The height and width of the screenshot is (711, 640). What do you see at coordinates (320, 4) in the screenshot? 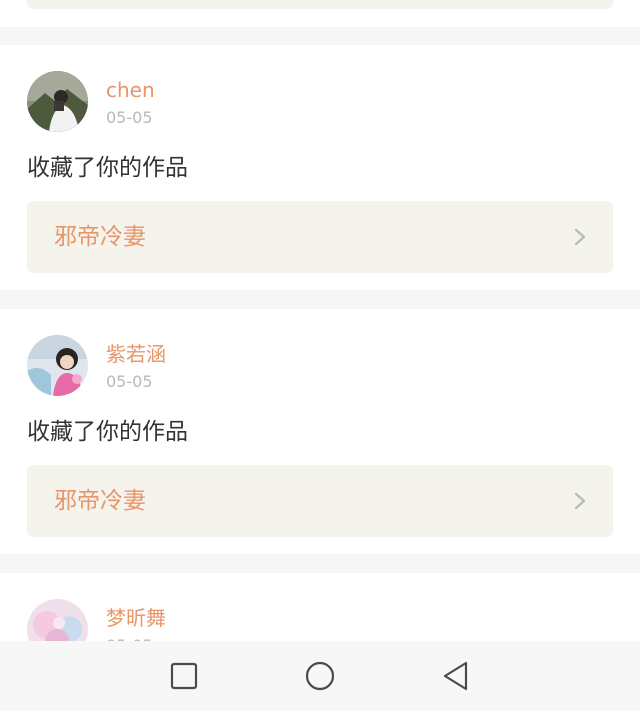
I see `work-link-partial` at bounding box center [320, 4].